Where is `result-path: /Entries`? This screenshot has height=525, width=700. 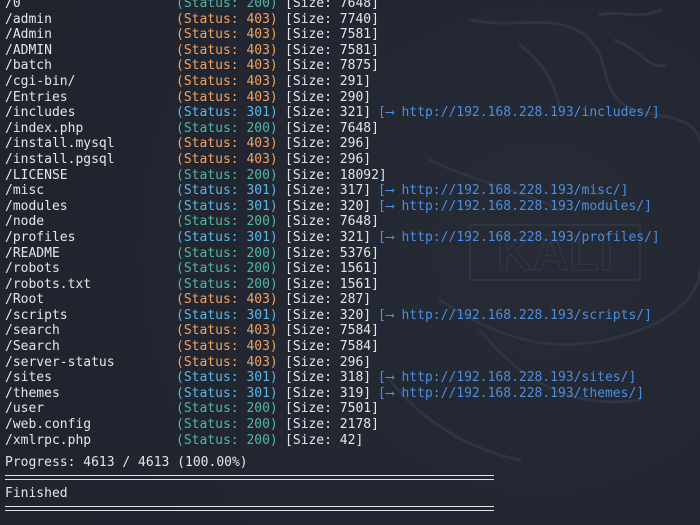
result-path: /Entries is located at coordinates (36, 97).